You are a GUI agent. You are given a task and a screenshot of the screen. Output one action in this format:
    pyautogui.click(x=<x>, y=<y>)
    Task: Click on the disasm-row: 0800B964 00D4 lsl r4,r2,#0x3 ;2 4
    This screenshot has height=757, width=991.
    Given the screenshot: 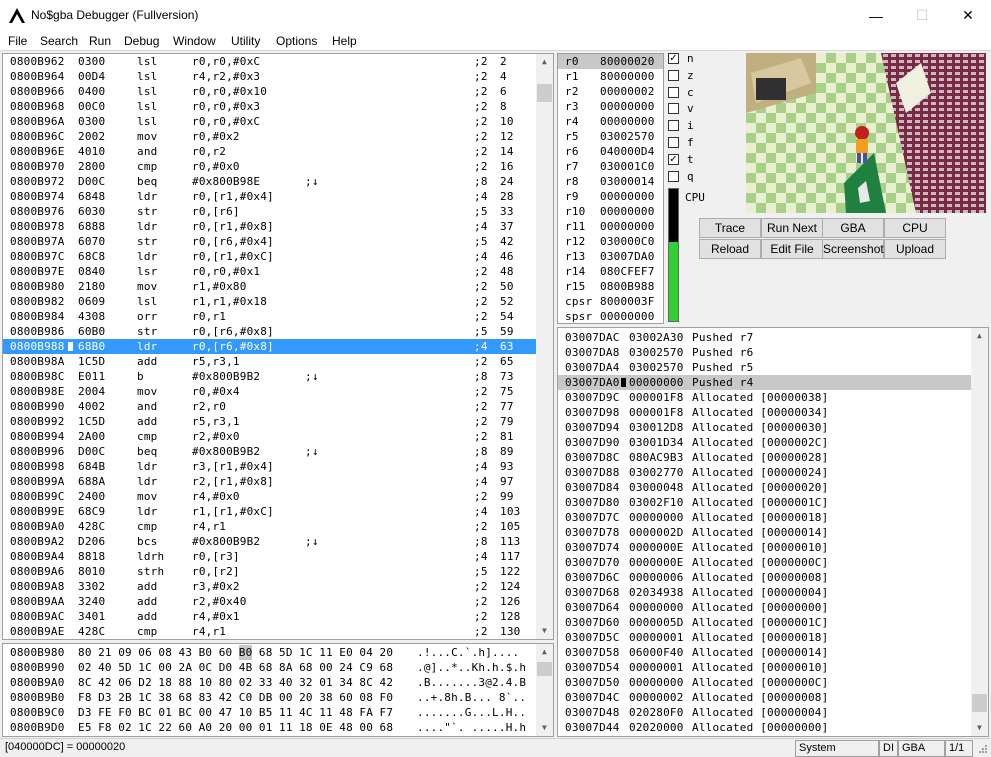 What is the action you would take?
    pyautogui.click(x=269, y=76)
    